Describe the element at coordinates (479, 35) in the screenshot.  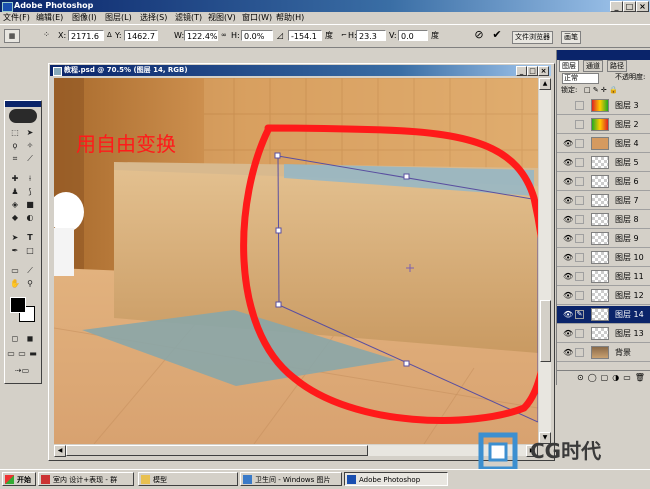
I see `cancel-transform-icon: ⊘` at that location.